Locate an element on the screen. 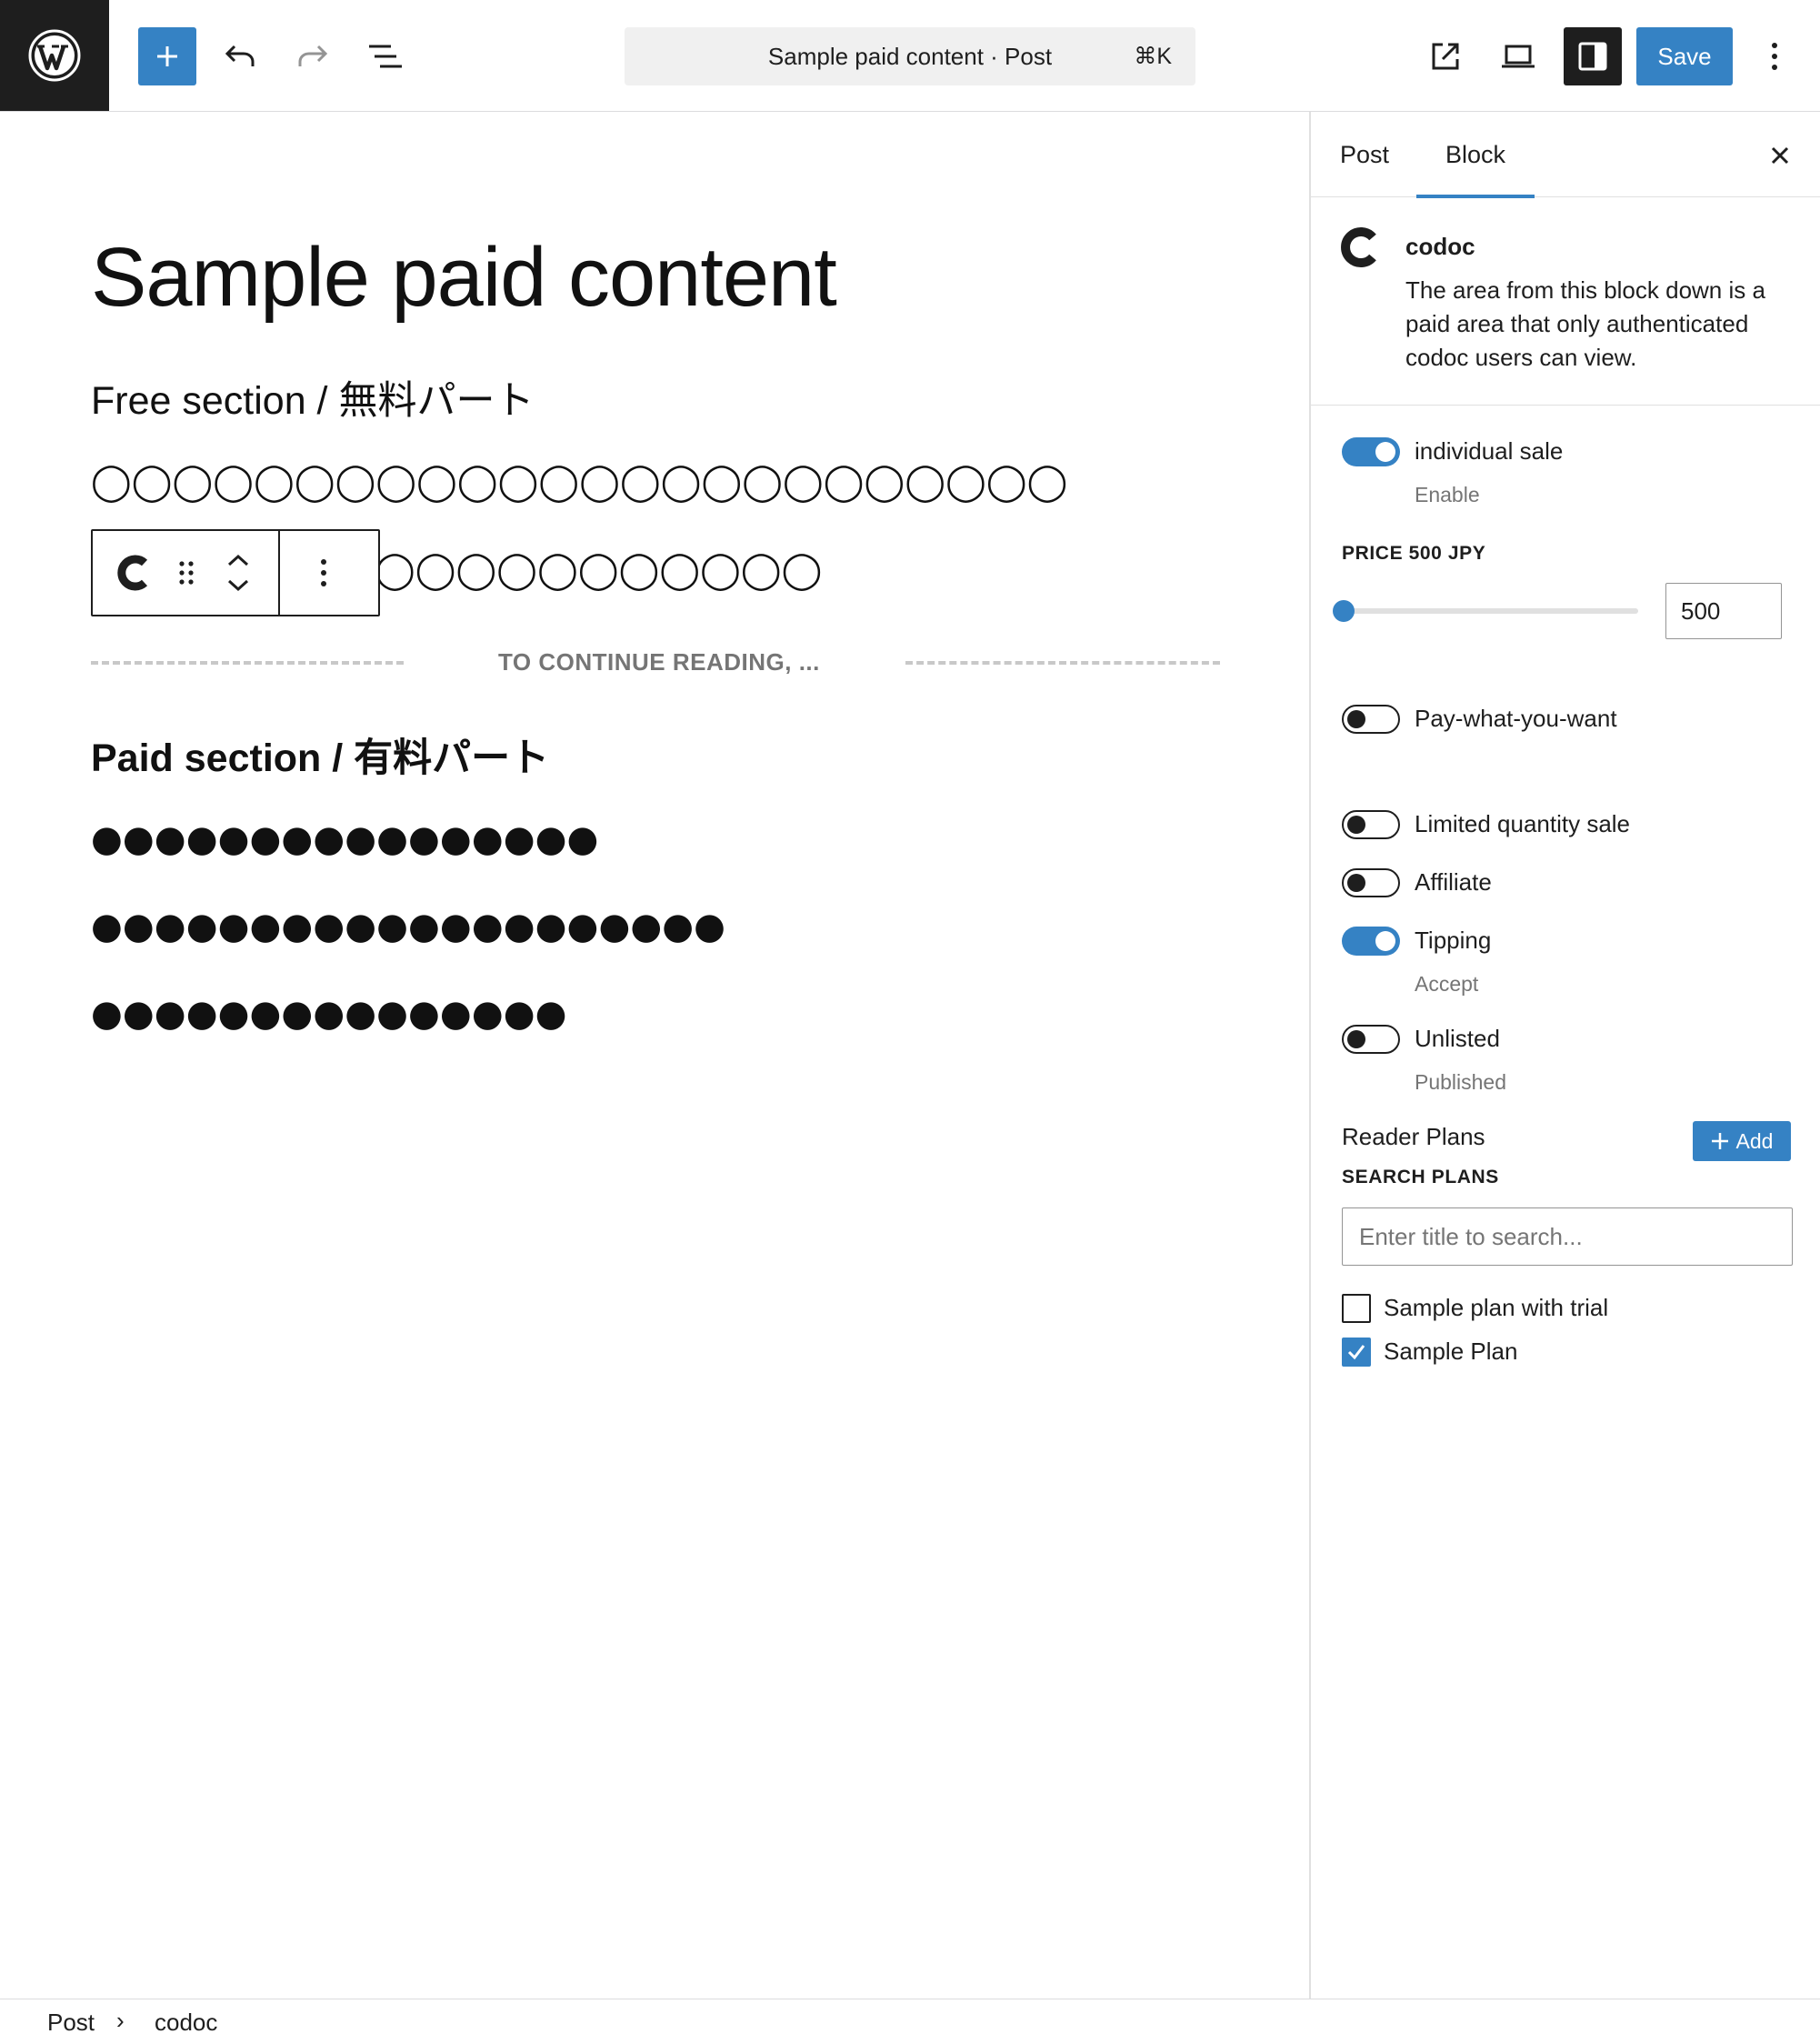  editor-header: Sample paid content · Post ⌘K Save is located at coordinates (910, 56).